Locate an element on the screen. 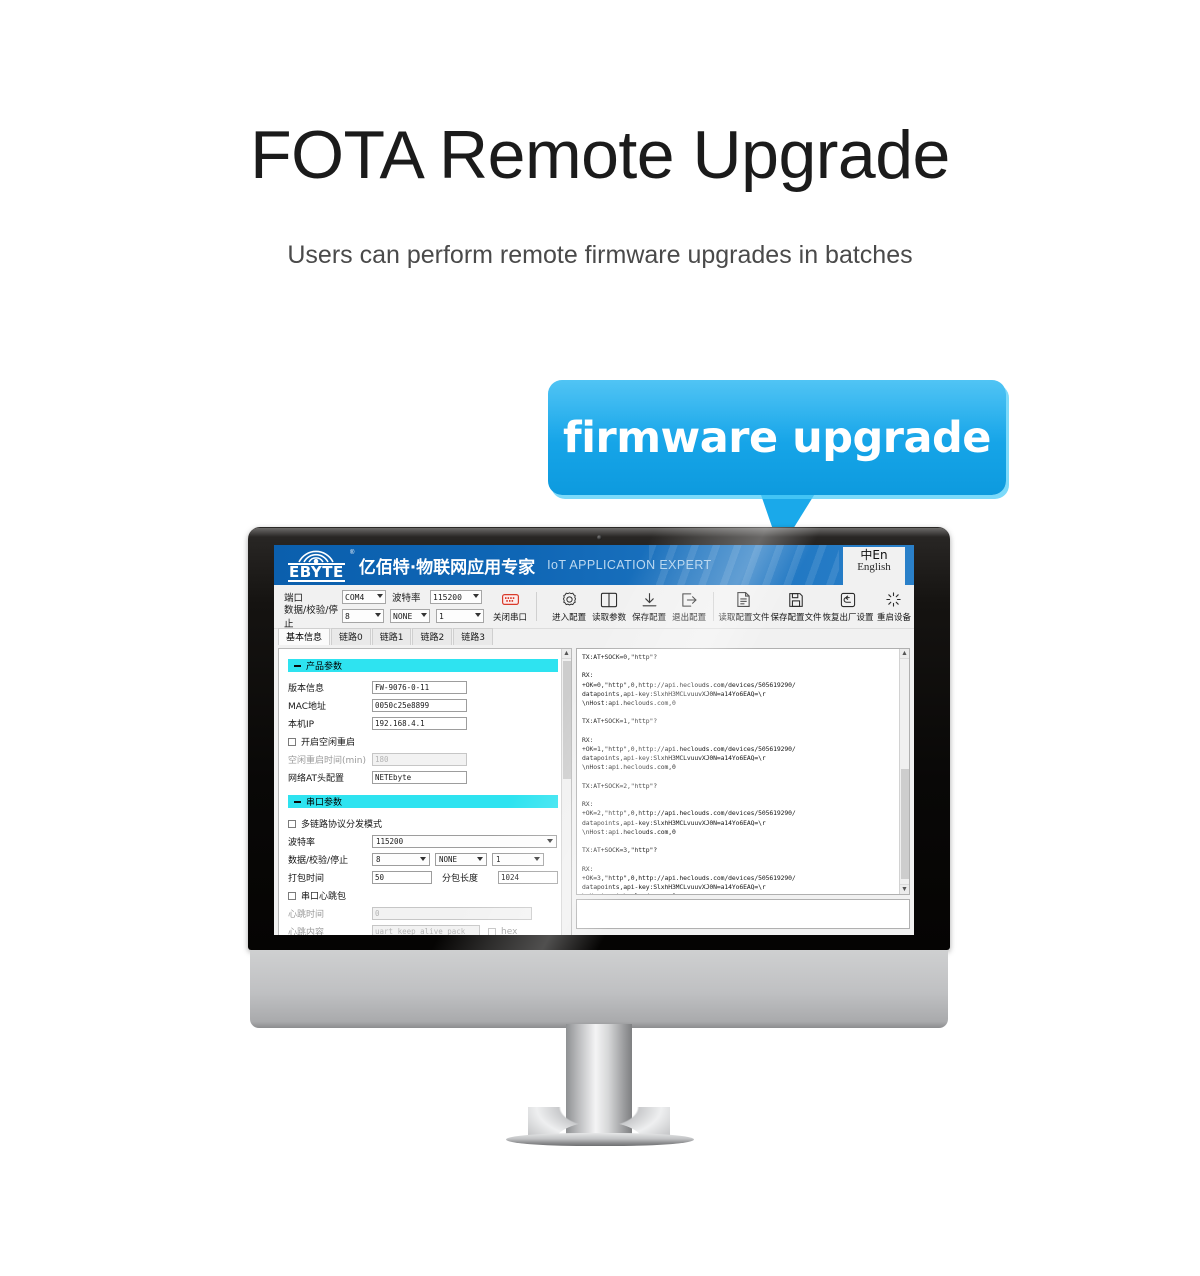 The width and height of the screenshot is (1200, 1276). field-idle-reboot: 开启空闲重启 is located at coordinates (425, 741).